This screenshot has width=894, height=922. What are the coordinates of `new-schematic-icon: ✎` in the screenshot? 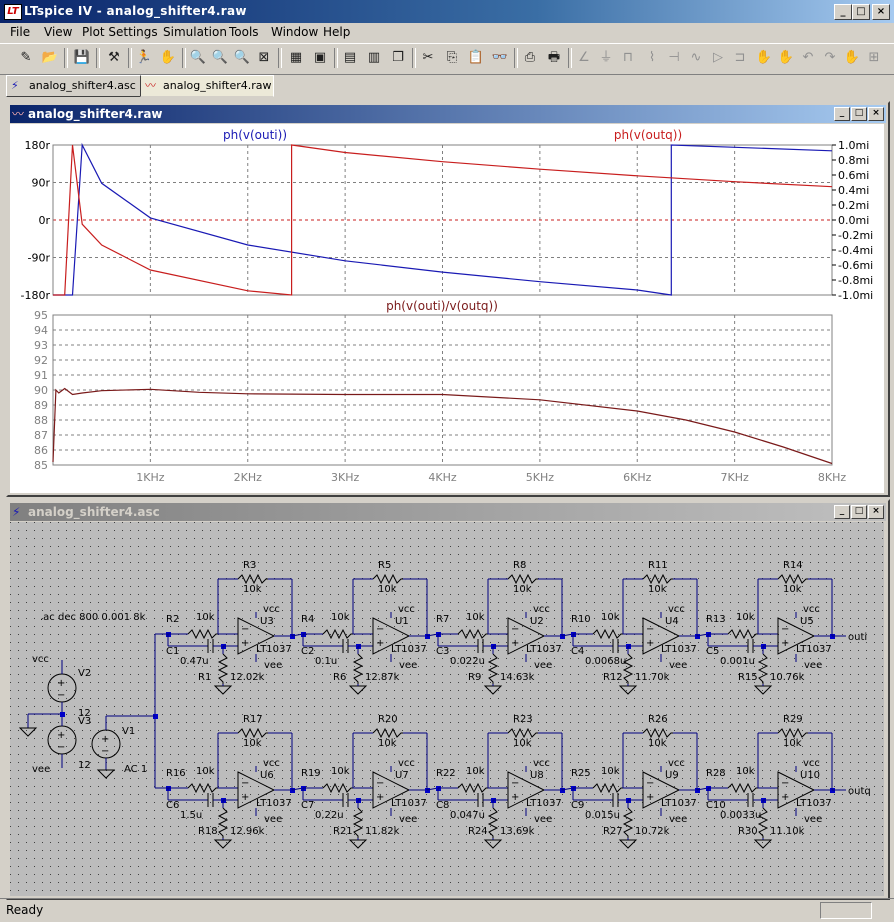 It's located at (26, 58).